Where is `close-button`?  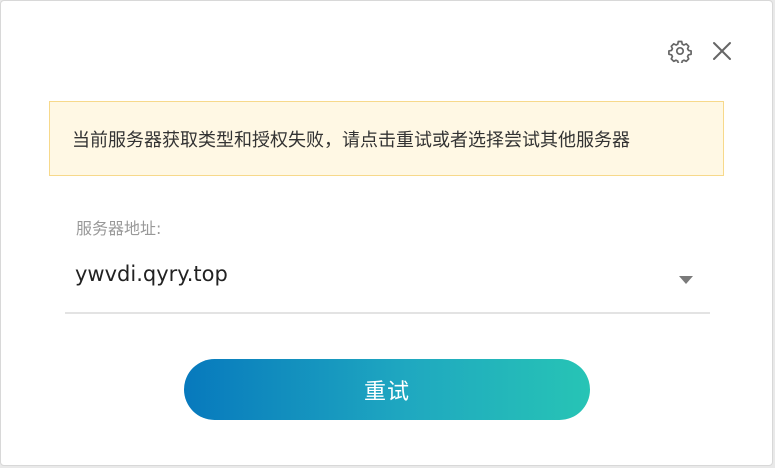
close-button is located at coordinates (722, 53).